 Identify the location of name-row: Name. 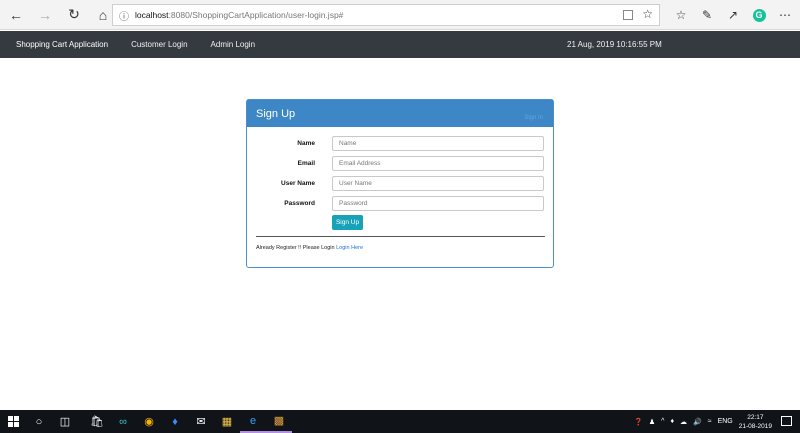
(401, 144).